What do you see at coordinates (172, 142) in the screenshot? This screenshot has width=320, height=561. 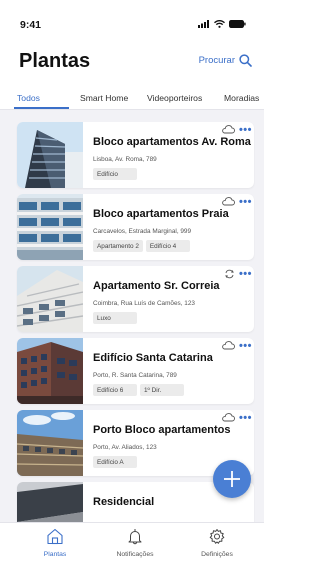 I see `card-title: Bloco apartamentos Av. Roma` at bounding box center [172, 142].